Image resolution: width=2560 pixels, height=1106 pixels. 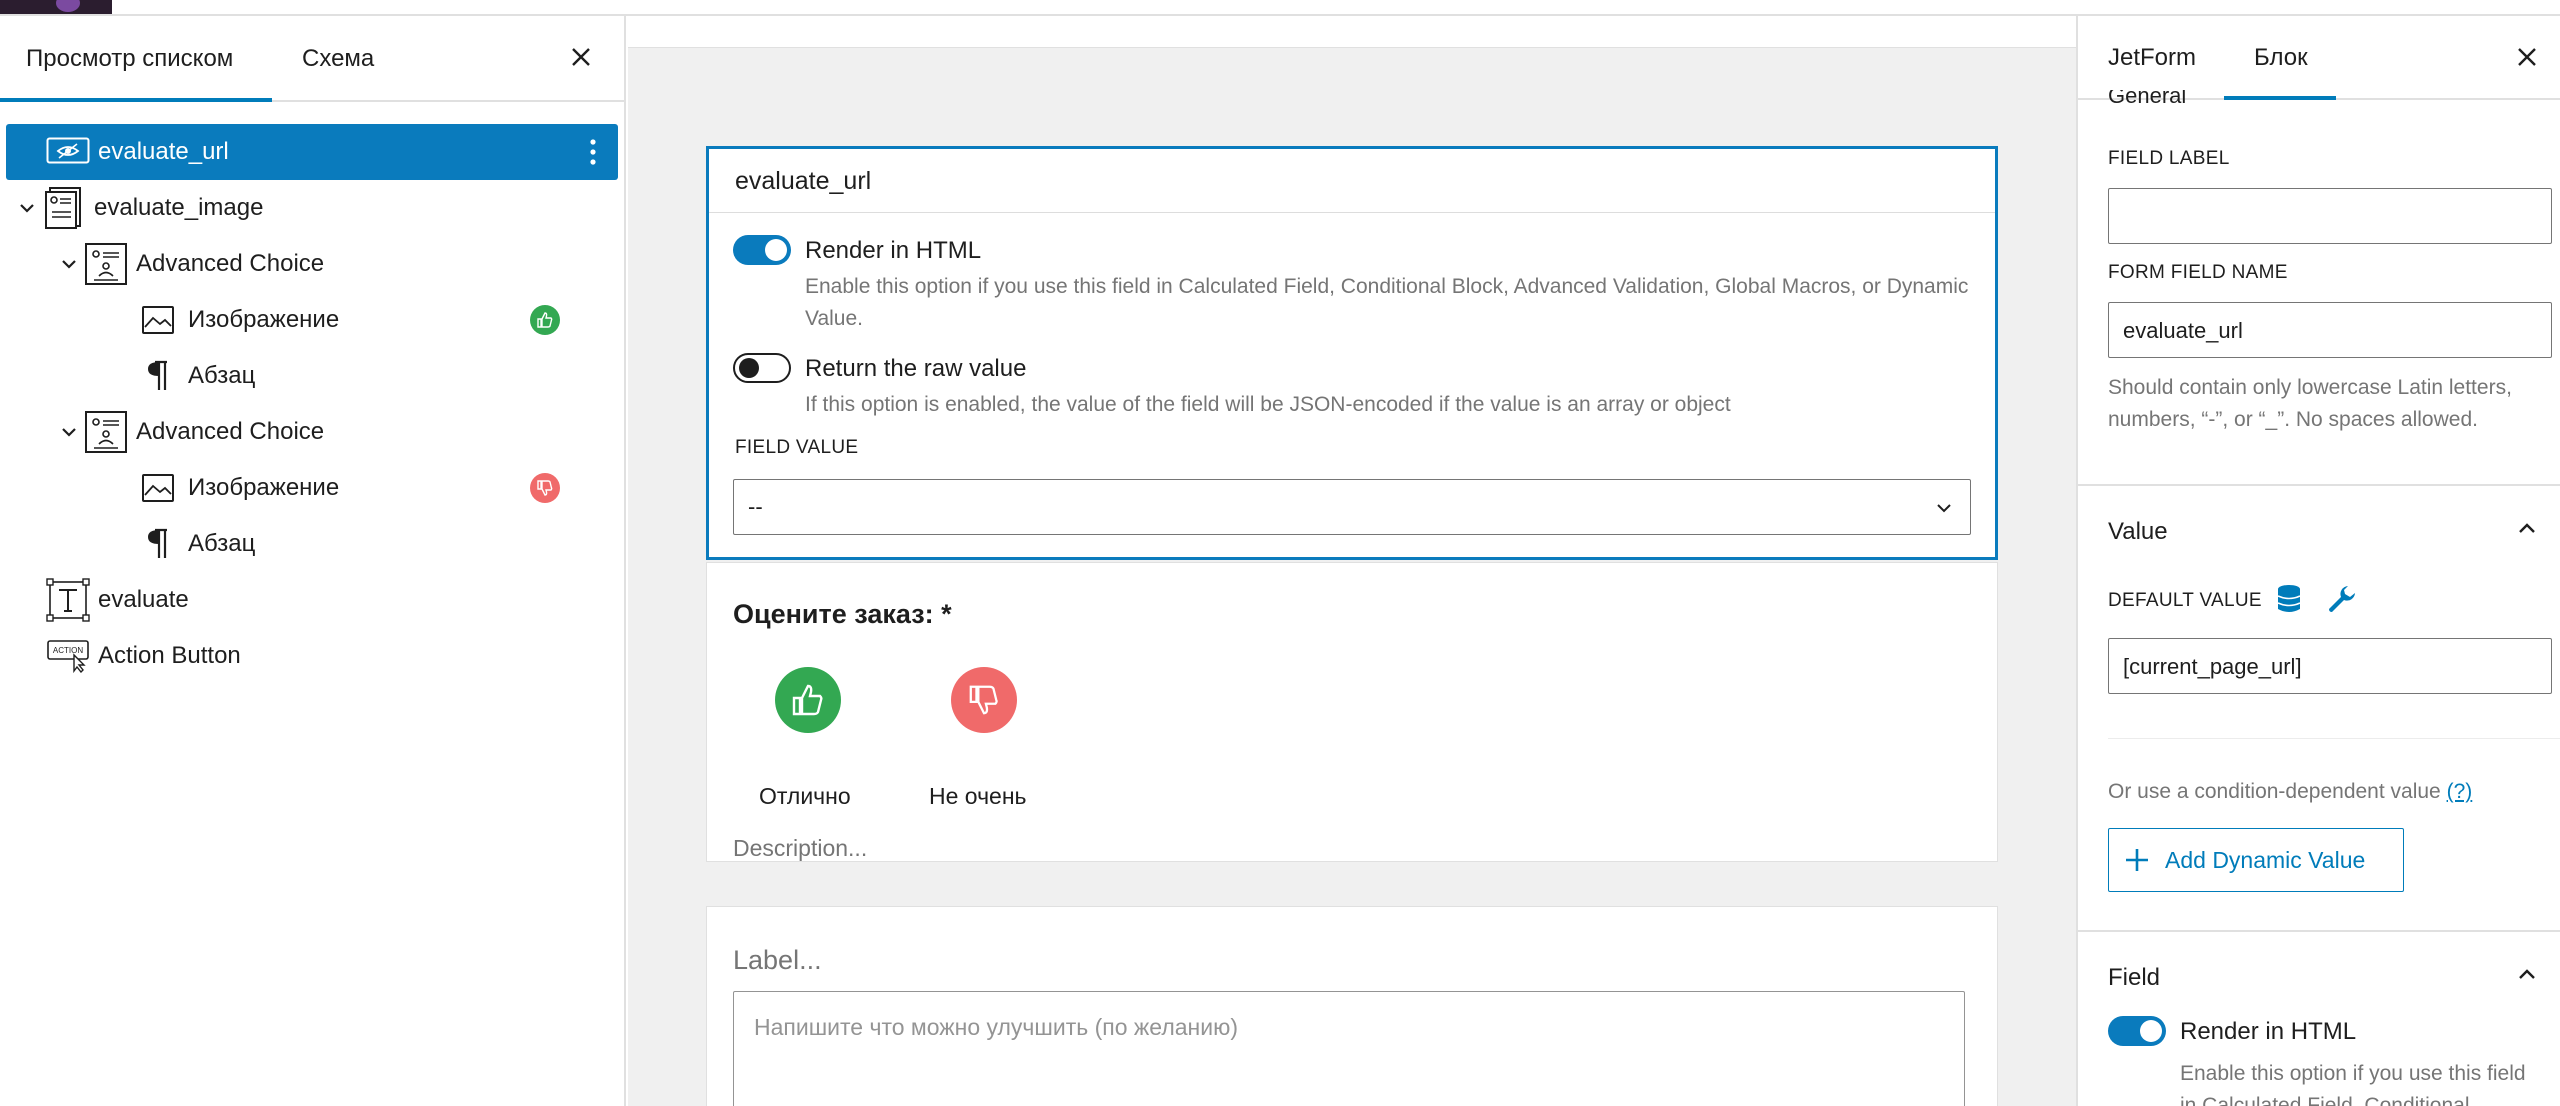 I want to click on field-value-select: --, so click(x=1352, y=507).